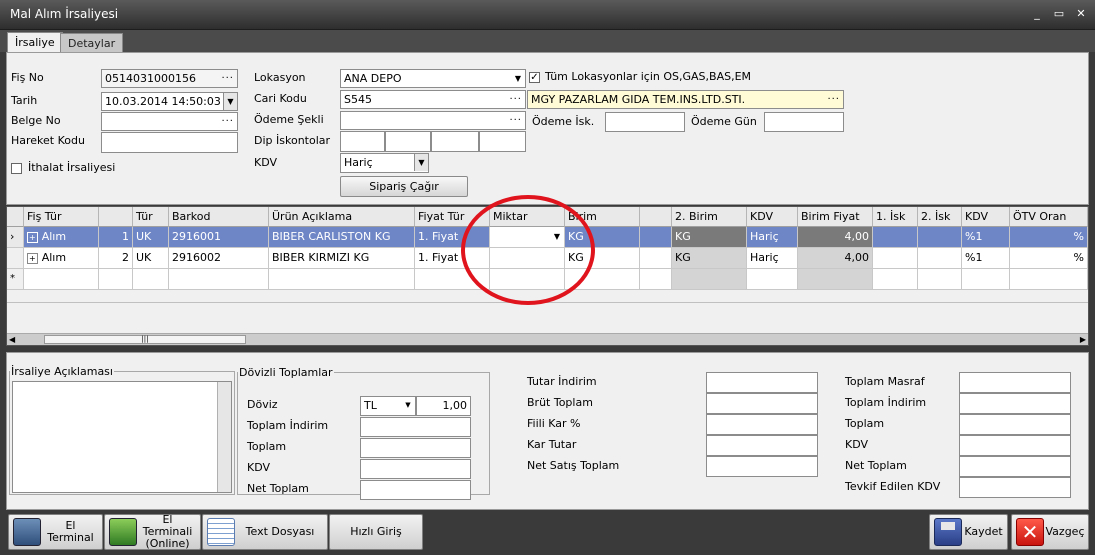 The width and height of the screenshot is (1095, 555). Describe the element at coordinates (265, 532) in the screenshot. I see `text-dosyasi-button: Text Dosyası` at that location.